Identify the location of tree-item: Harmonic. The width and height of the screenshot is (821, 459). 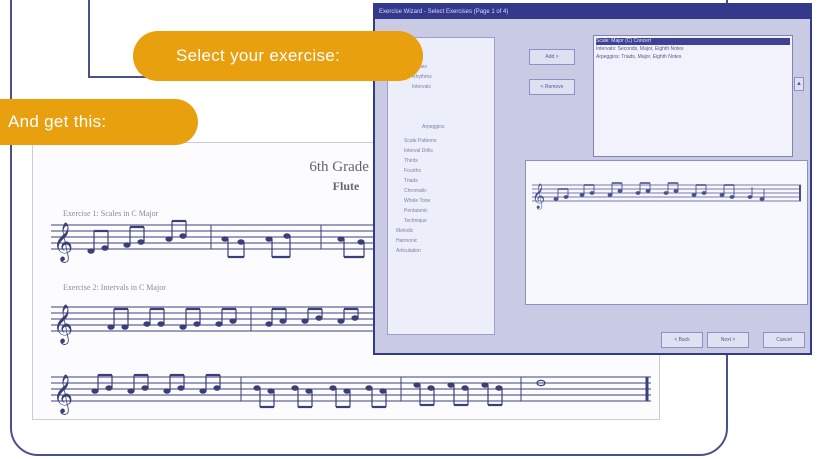
(406, 241).